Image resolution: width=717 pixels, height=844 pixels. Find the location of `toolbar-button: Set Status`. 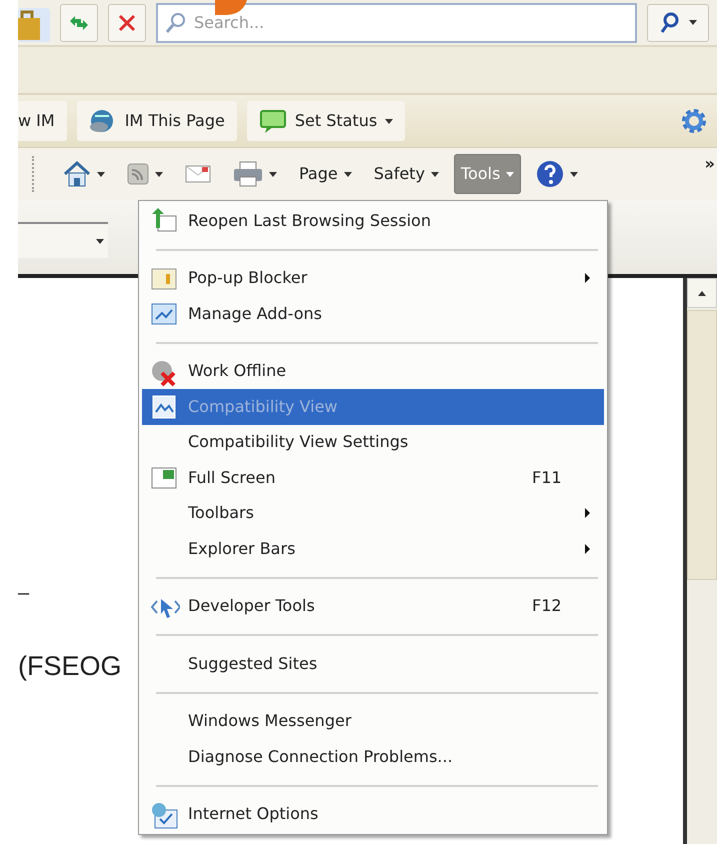

toolbar-button: Set Status is located at coordinates (326, 121).